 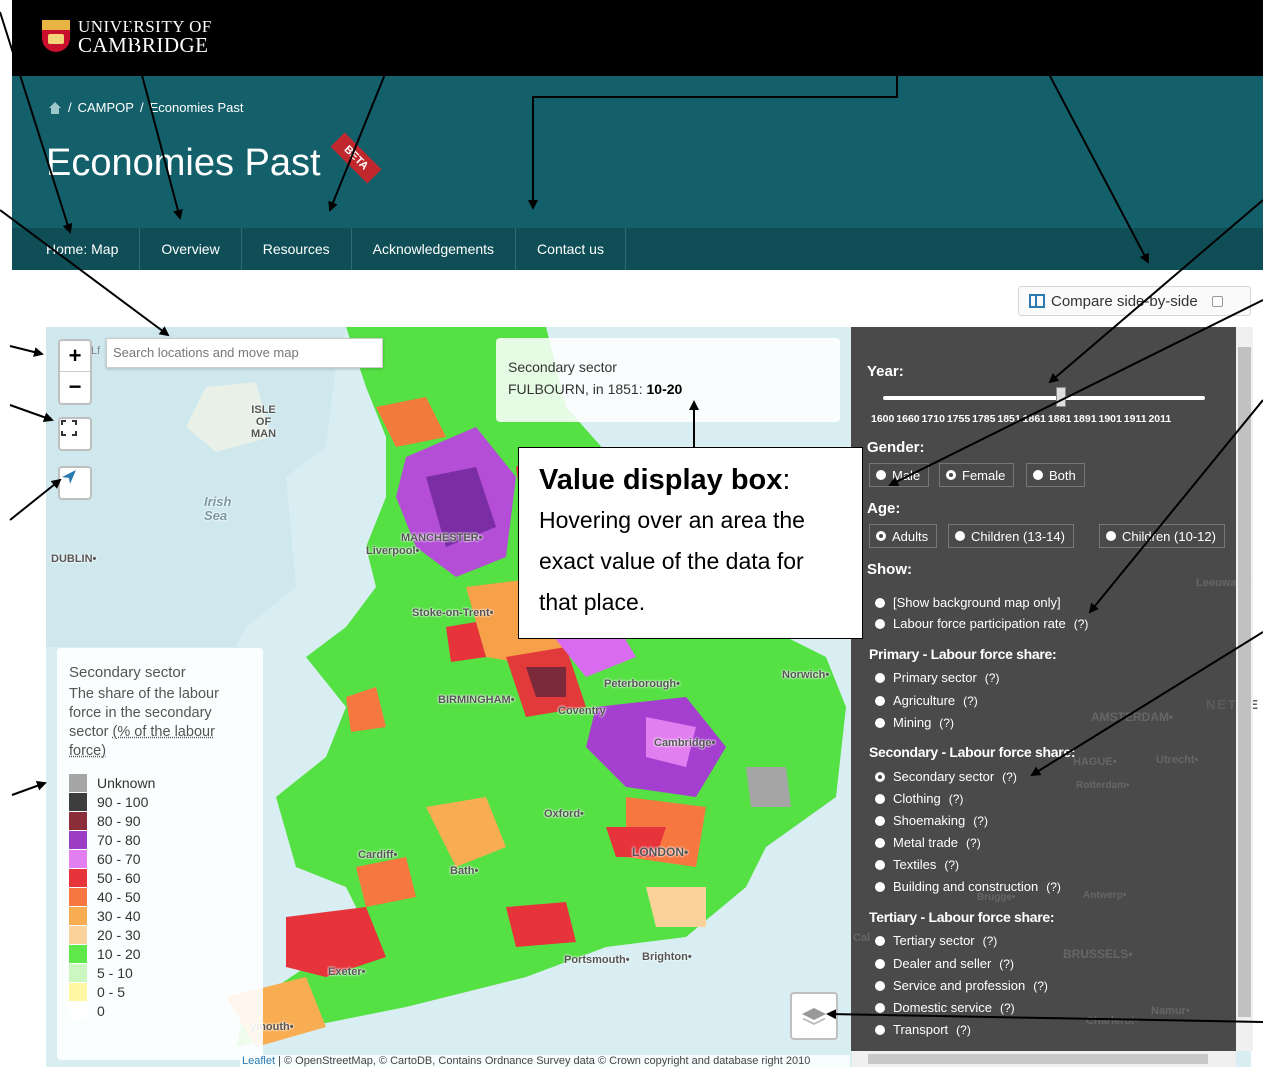 I want to click on age-children-13-14-radio: Children (13-14), so click(x=1011, y=536).